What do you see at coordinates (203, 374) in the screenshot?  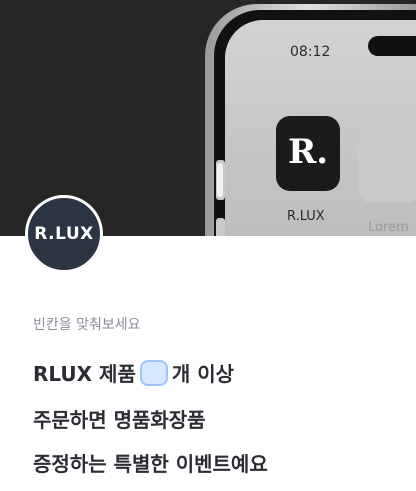 I see `quiz-line-1-after: 개 이상` at bounding box center [203, 374].